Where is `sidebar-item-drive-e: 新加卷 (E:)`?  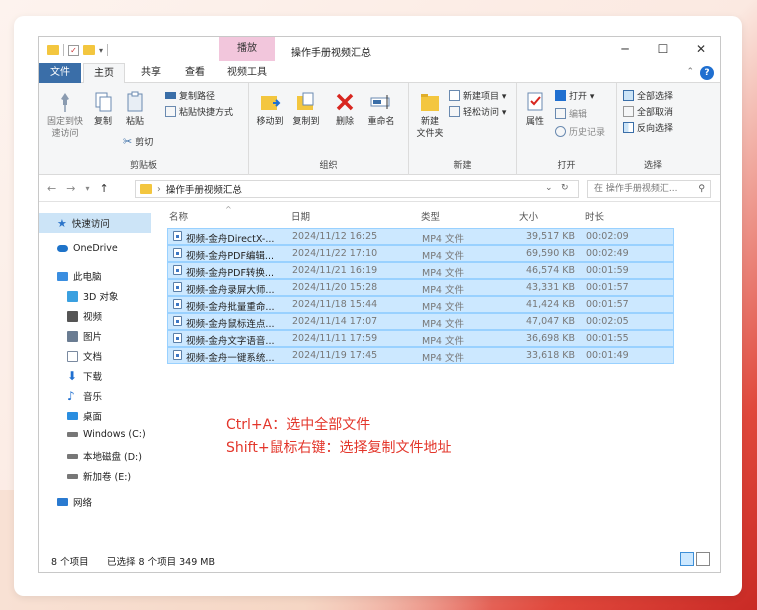 sidebar-item-drive-e: 新加卷 (E:) is located at coordinates (99, 476).